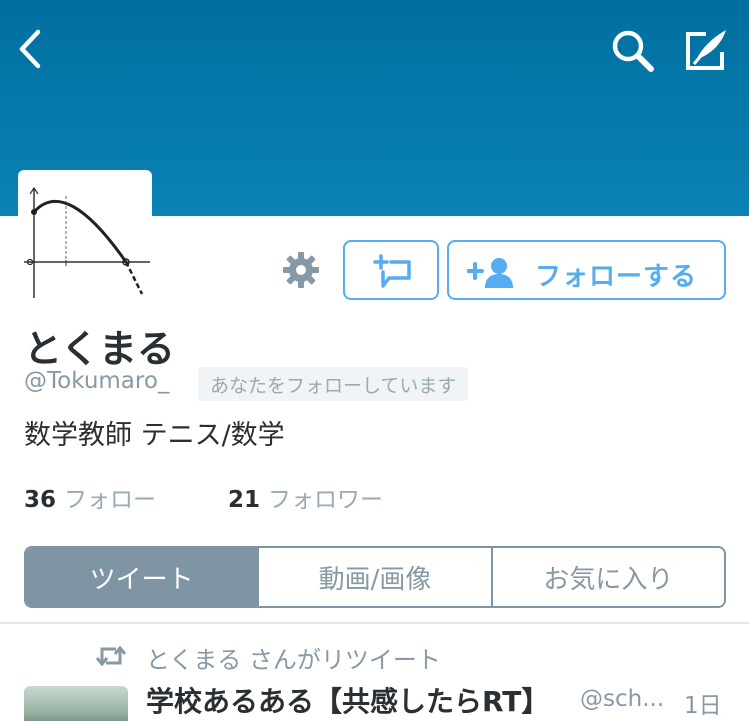 The image size is (749, 721). I want to click on profile-tabs: ツイート 動画/画像 お気に入り, so click(375, 577).